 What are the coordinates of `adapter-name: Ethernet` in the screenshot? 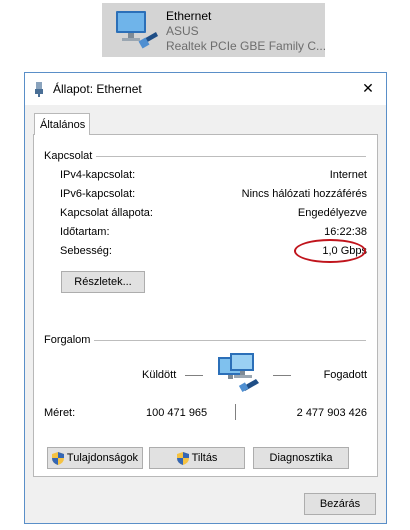 It's located at (189, 16).